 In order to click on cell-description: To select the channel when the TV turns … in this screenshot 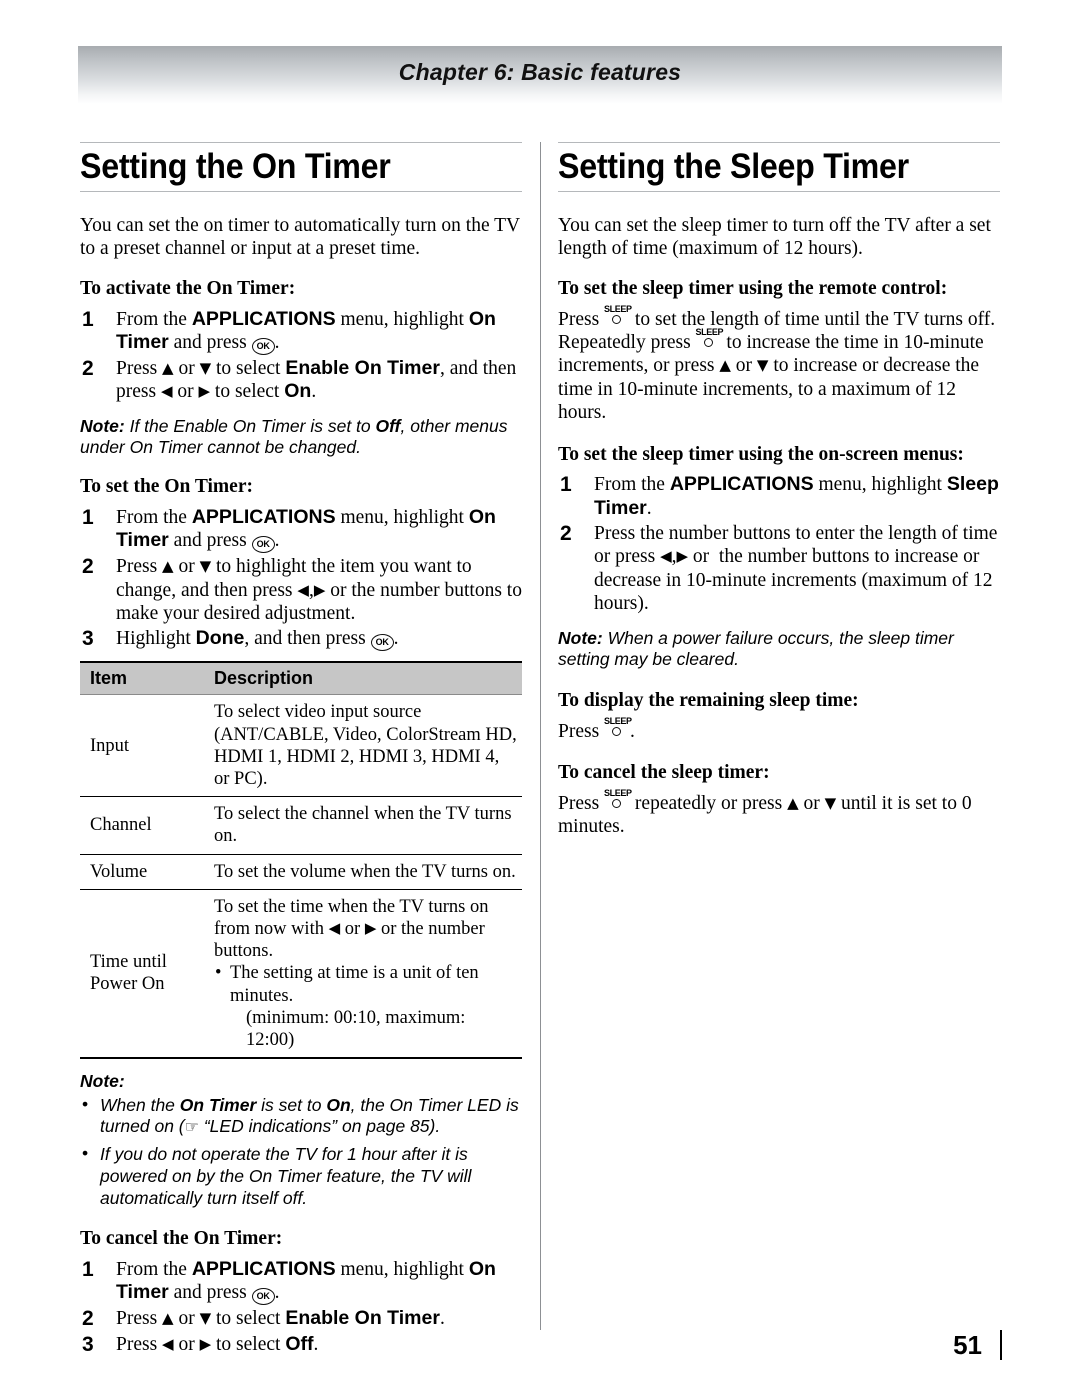, I will do `click(363, 825)`.